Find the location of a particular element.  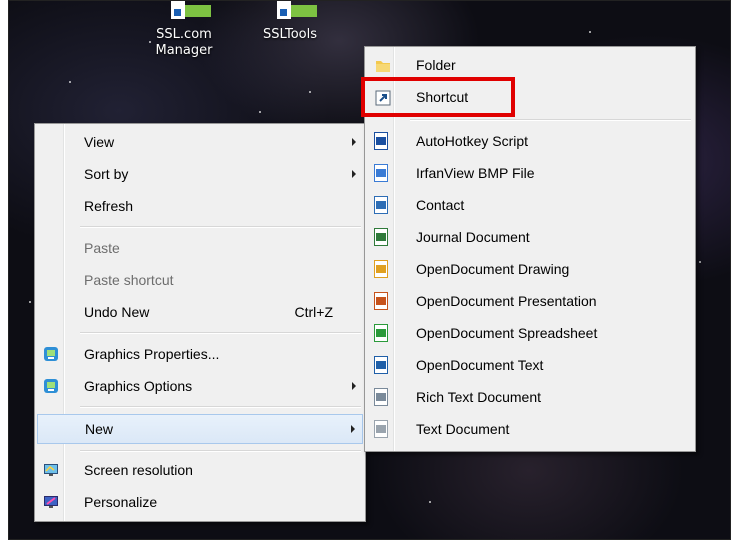

desktop-icon-ssltools: SSLTools is located at coordinates (290, 22).